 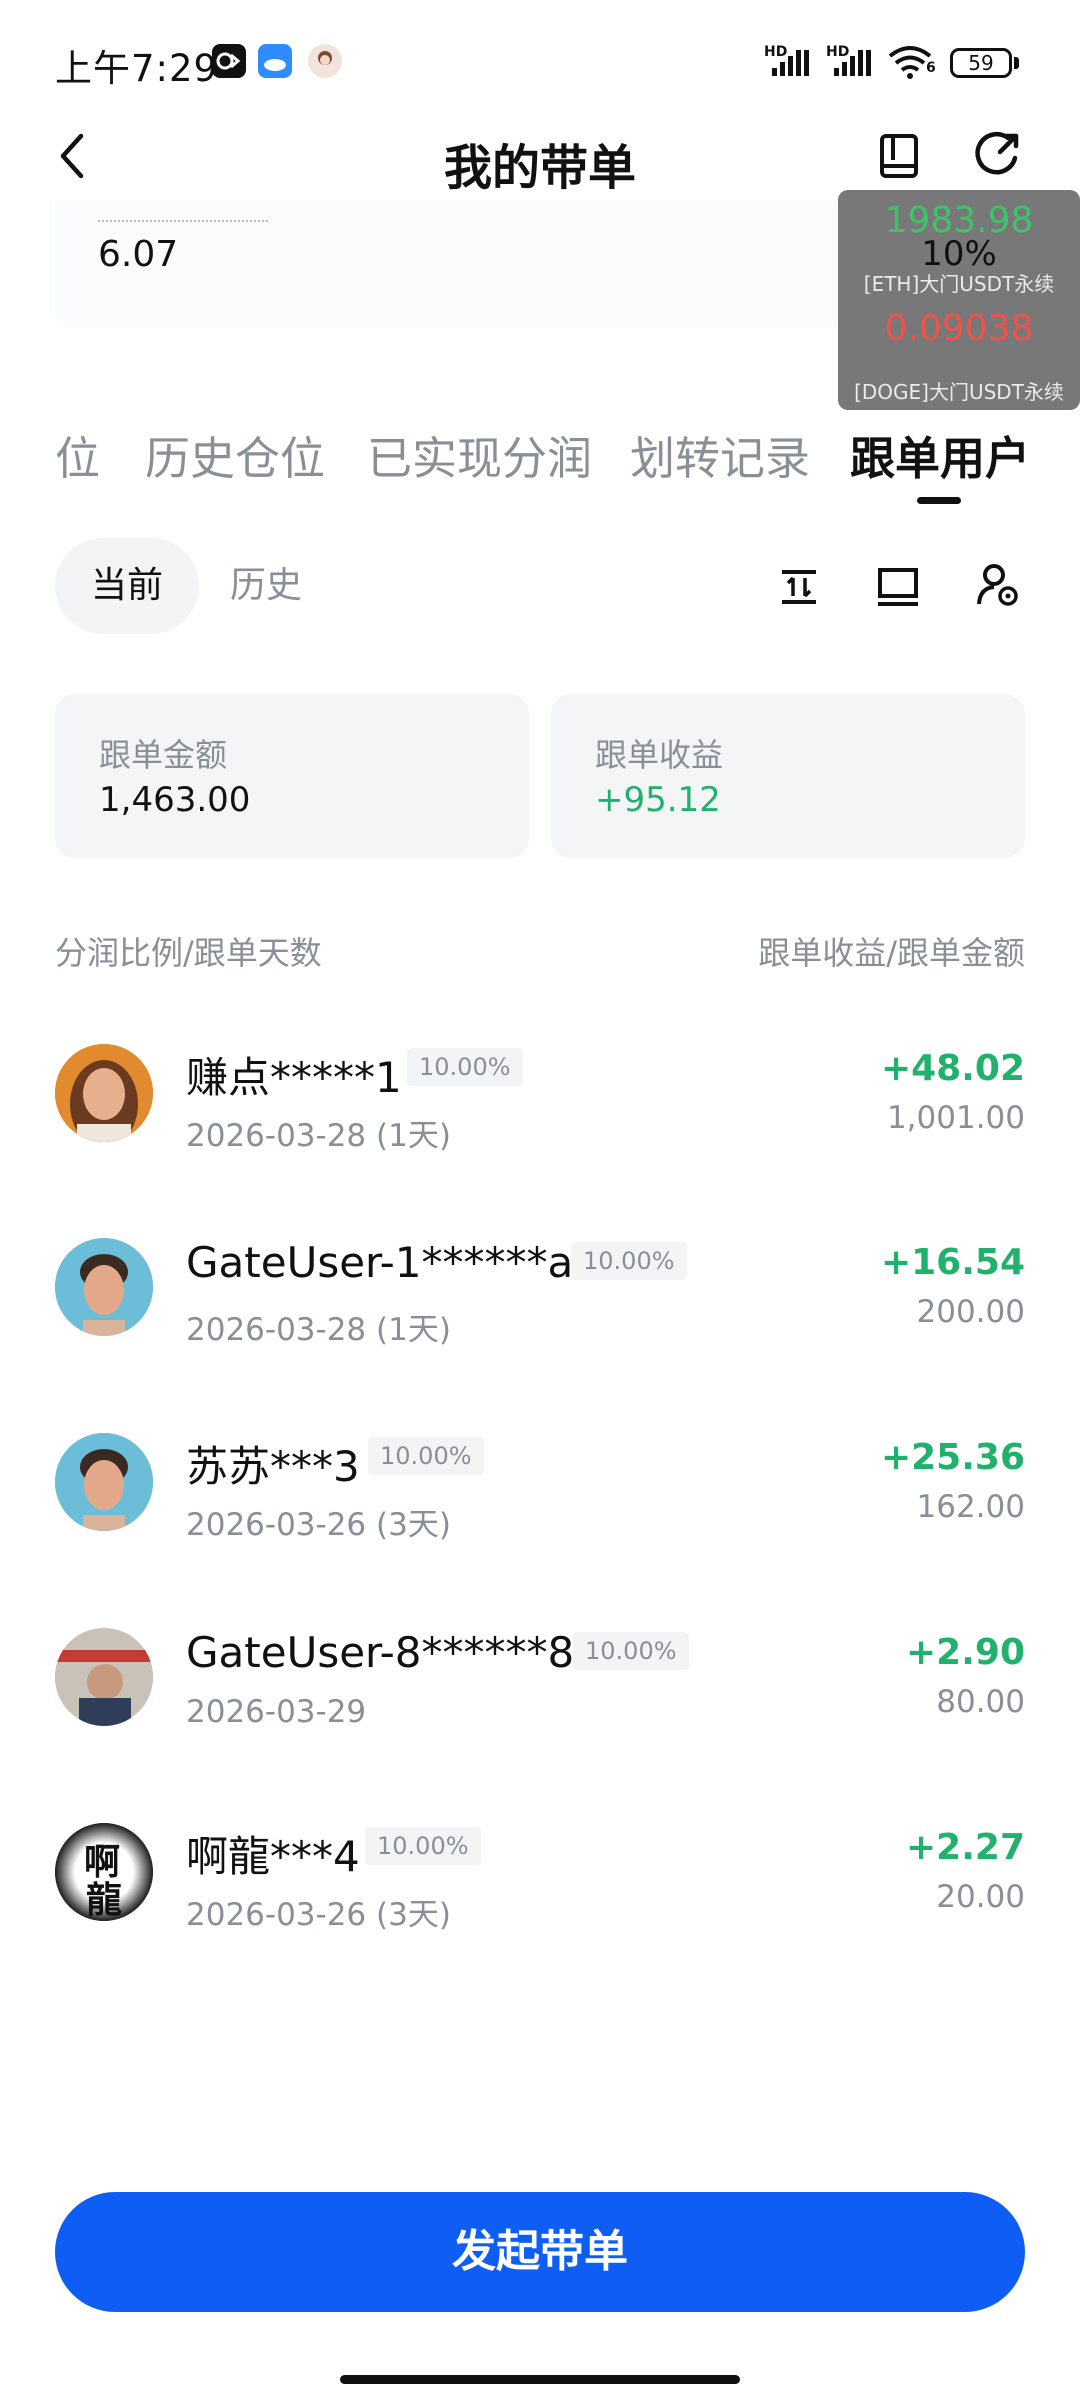 What do you see at coordinates (276, 1712) in the screenshot?
I see `follow-date: 2026-03-29` at bounding box center [276, 1712].